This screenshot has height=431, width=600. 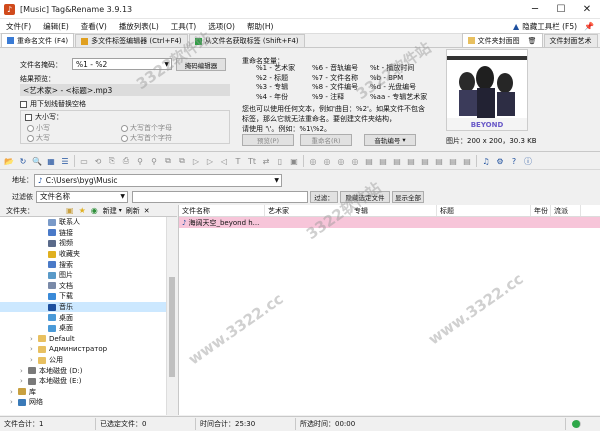 What do you see at coordinates (83, 370) in the screenshot?
I see `tree-item: › 本地磁盘 (D:)` at bounding box center [83, 370].